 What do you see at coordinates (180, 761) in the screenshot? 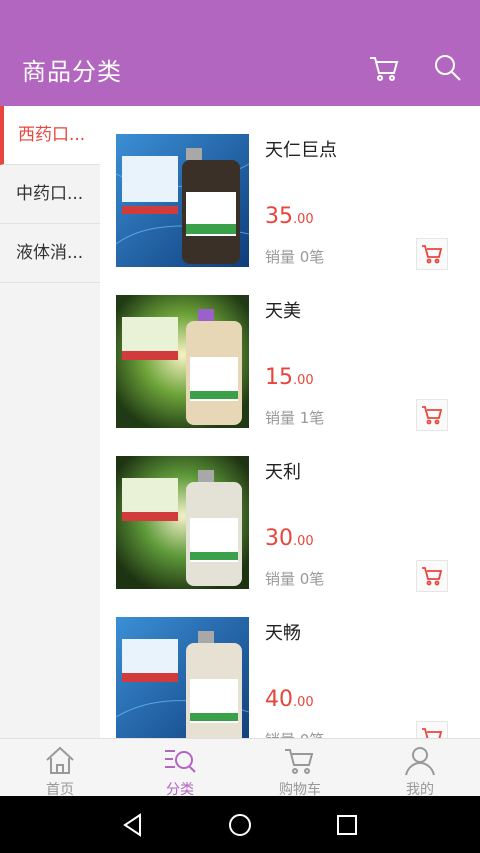
I see `category-icon` at bounding box center [180, 761].